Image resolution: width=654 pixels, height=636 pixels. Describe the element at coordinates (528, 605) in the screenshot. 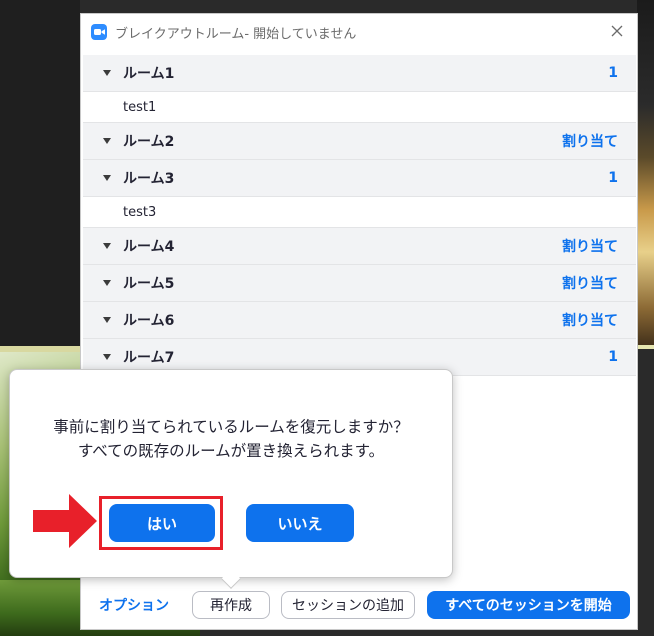

I see `start-all-sessions-button: すべてのセッションを開始` at that location.